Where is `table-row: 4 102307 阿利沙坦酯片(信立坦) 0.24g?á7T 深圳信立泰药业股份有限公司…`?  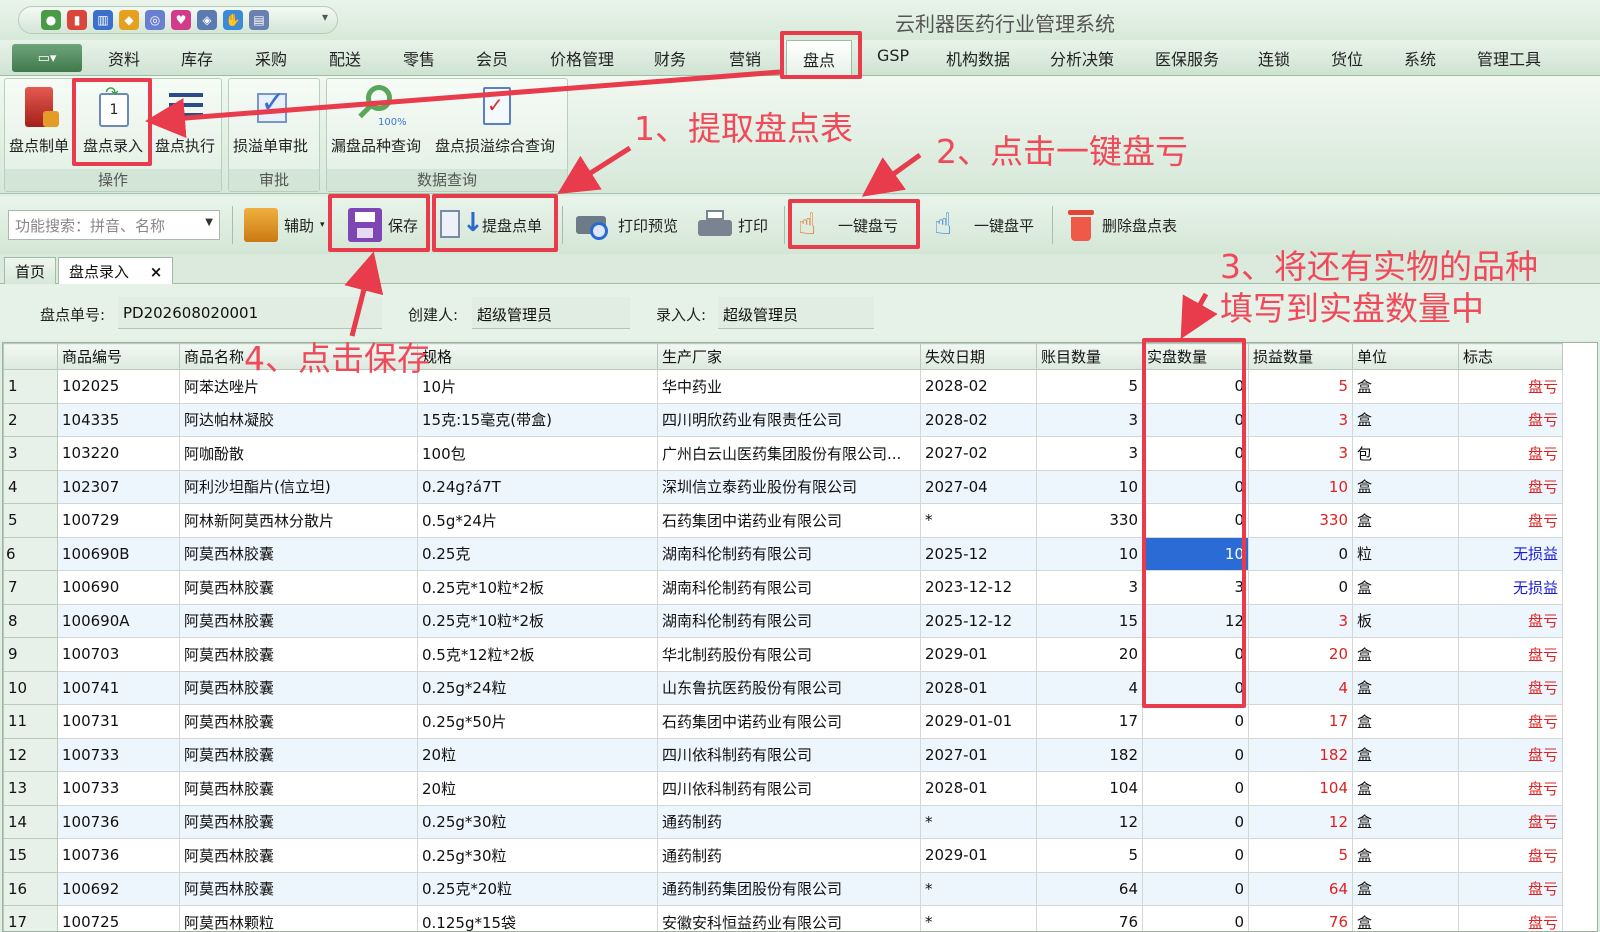 table-row: 4 102307 阿利沙坦酯片(信立坦) 0.24g?á7T 深圳信立泰药业股份有限公司… is located at coordinates (783, 486).